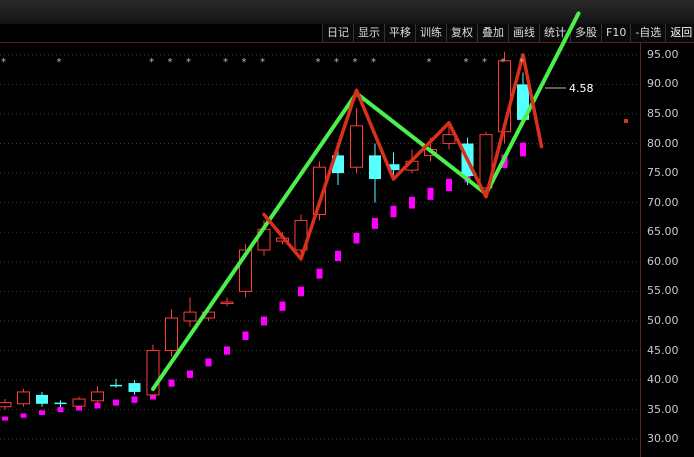  Describe the element at coordinates (663, 409) in the screenshot. I see `price-tick-label: 35.00` at that location.